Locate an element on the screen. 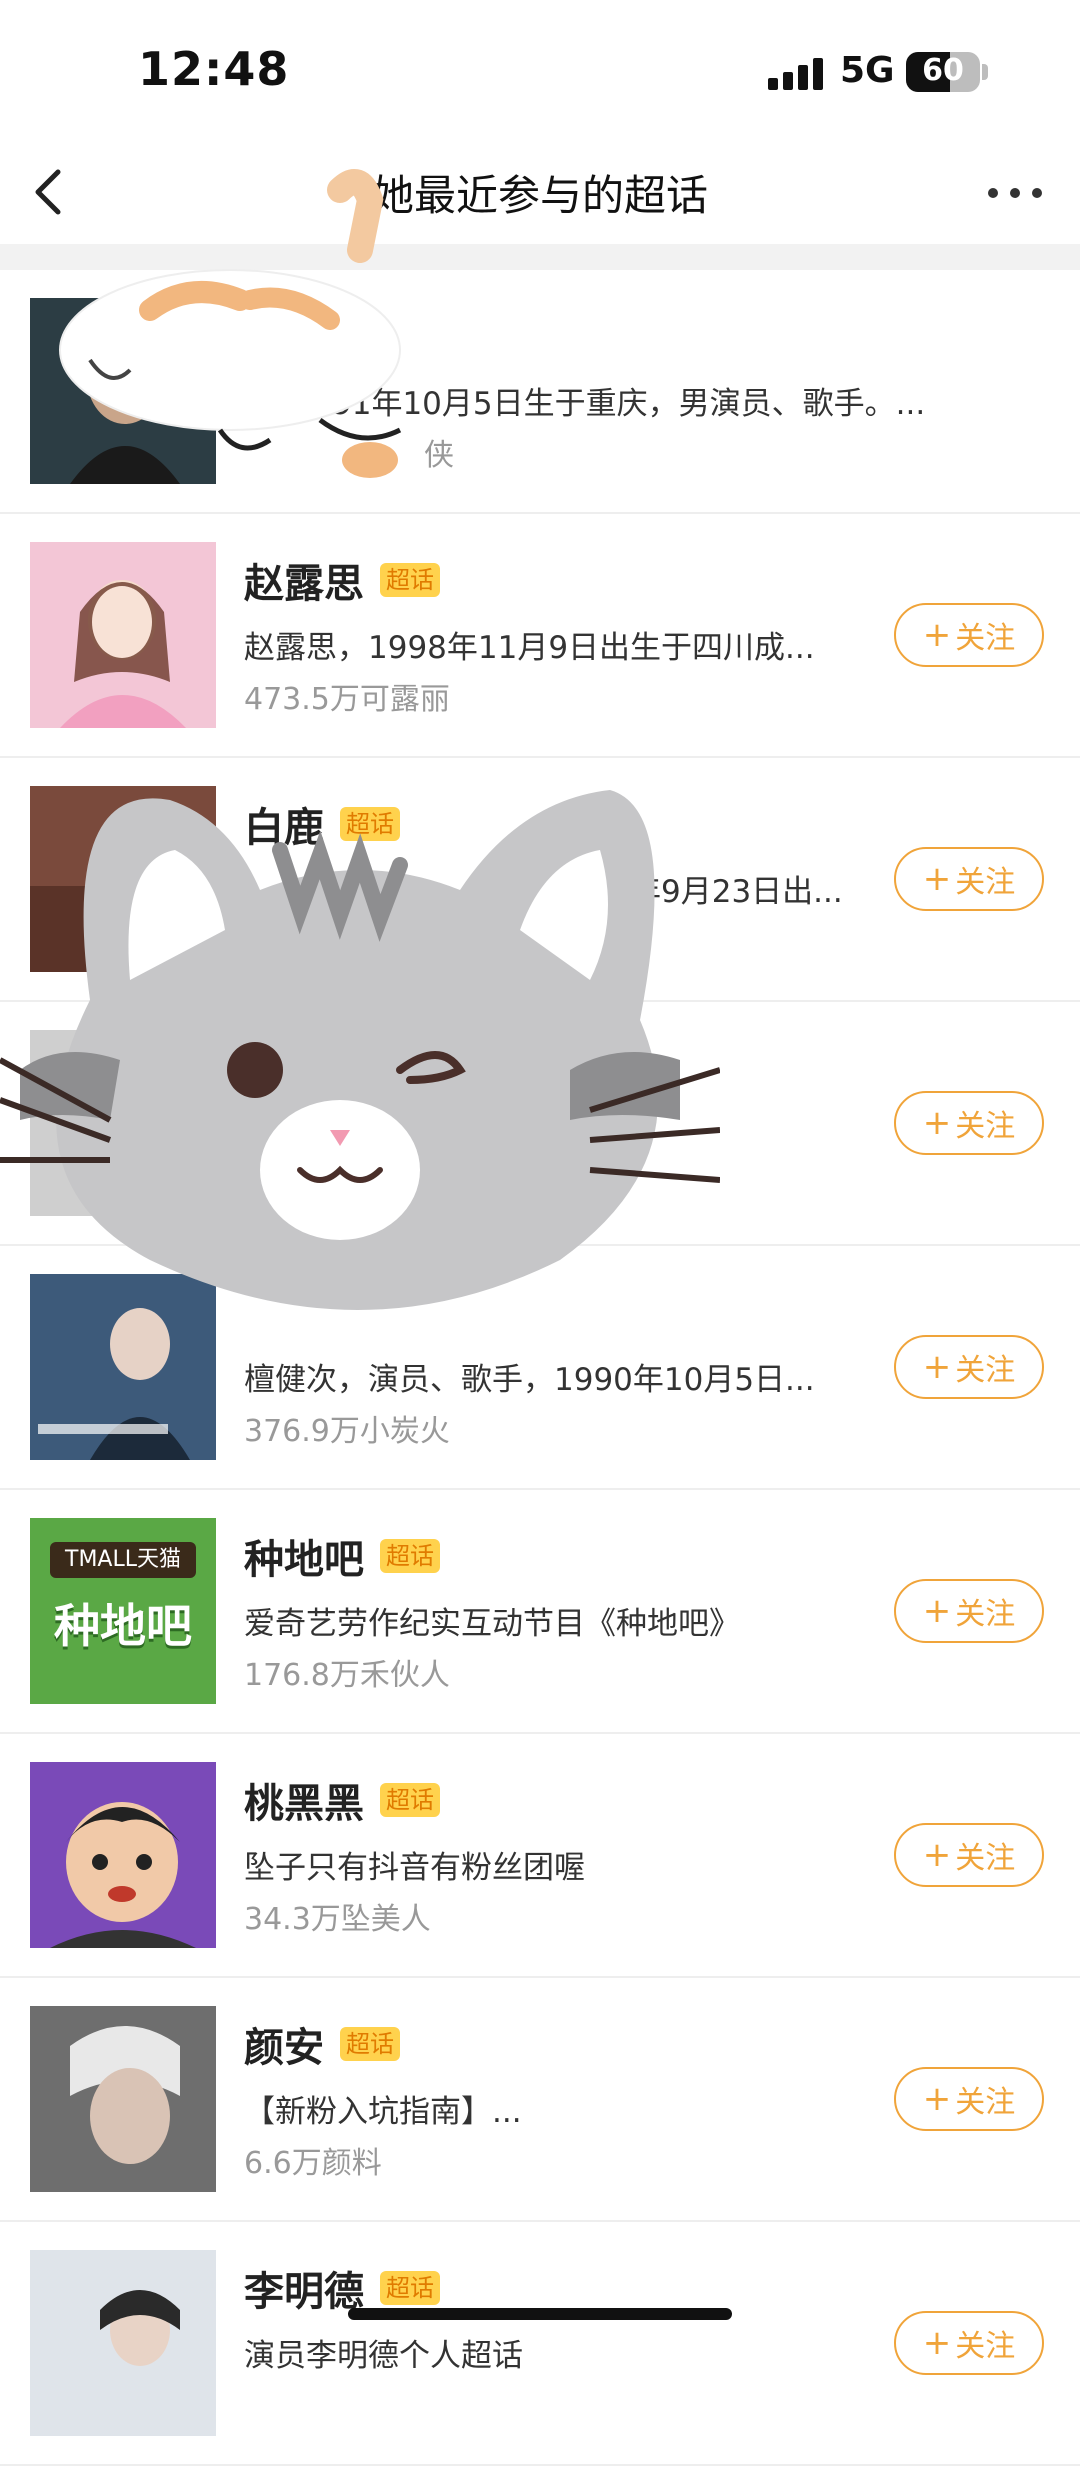  topic-name: 颜安 is located at coordinates (284, 2048).